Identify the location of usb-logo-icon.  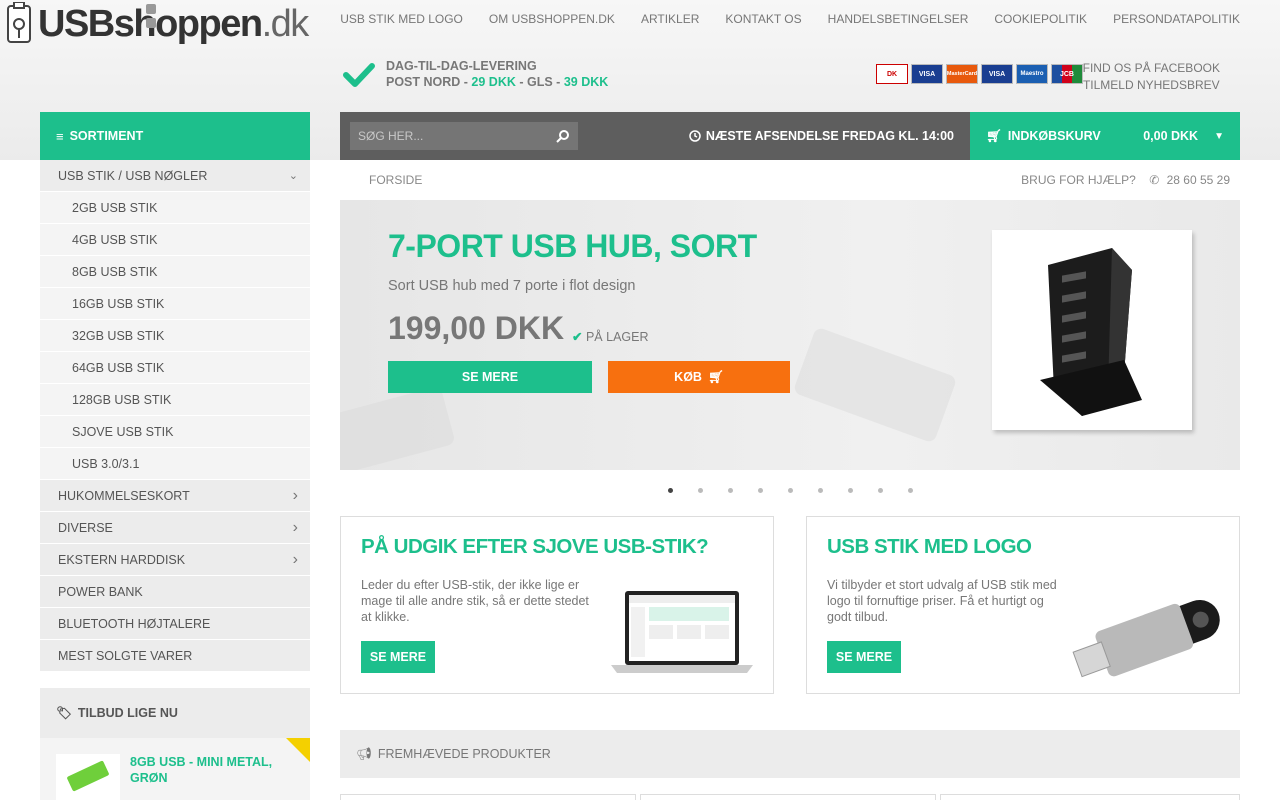
(19, 22).